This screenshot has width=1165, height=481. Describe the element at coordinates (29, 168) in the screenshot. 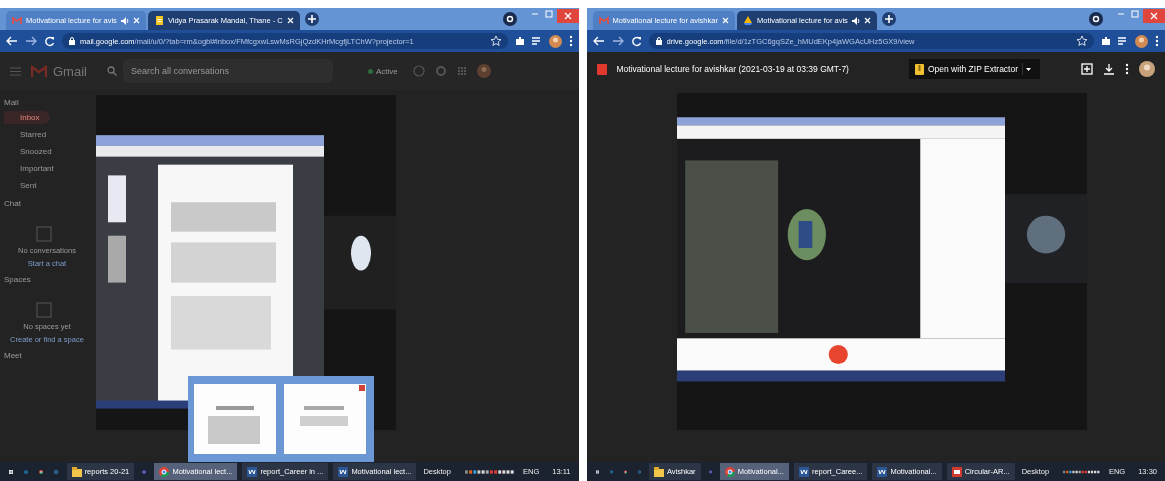

I see `nav-item: Important` at that location.